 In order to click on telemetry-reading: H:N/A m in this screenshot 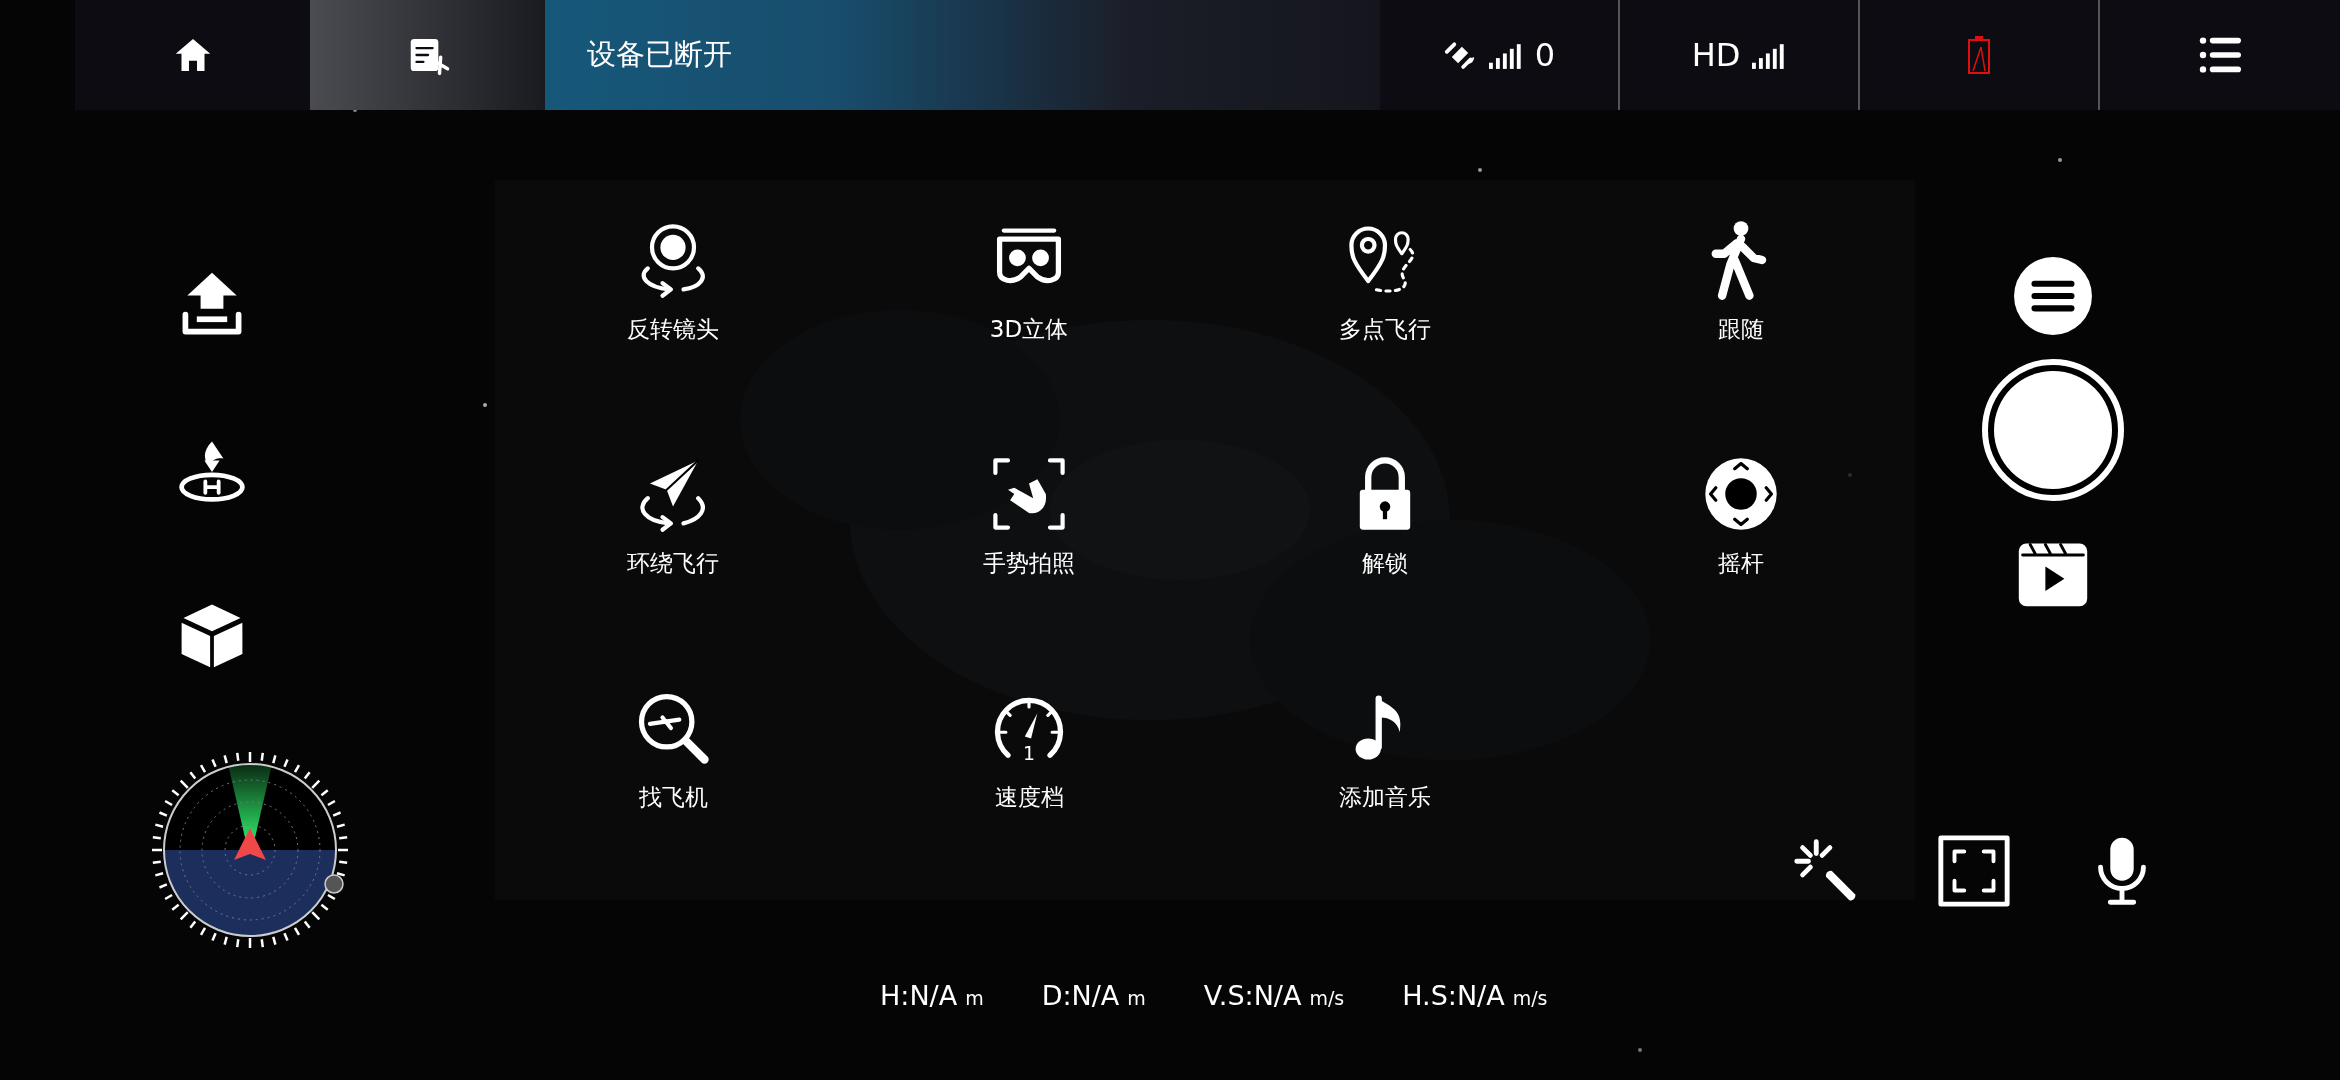, I will do `click(932, 995)`.